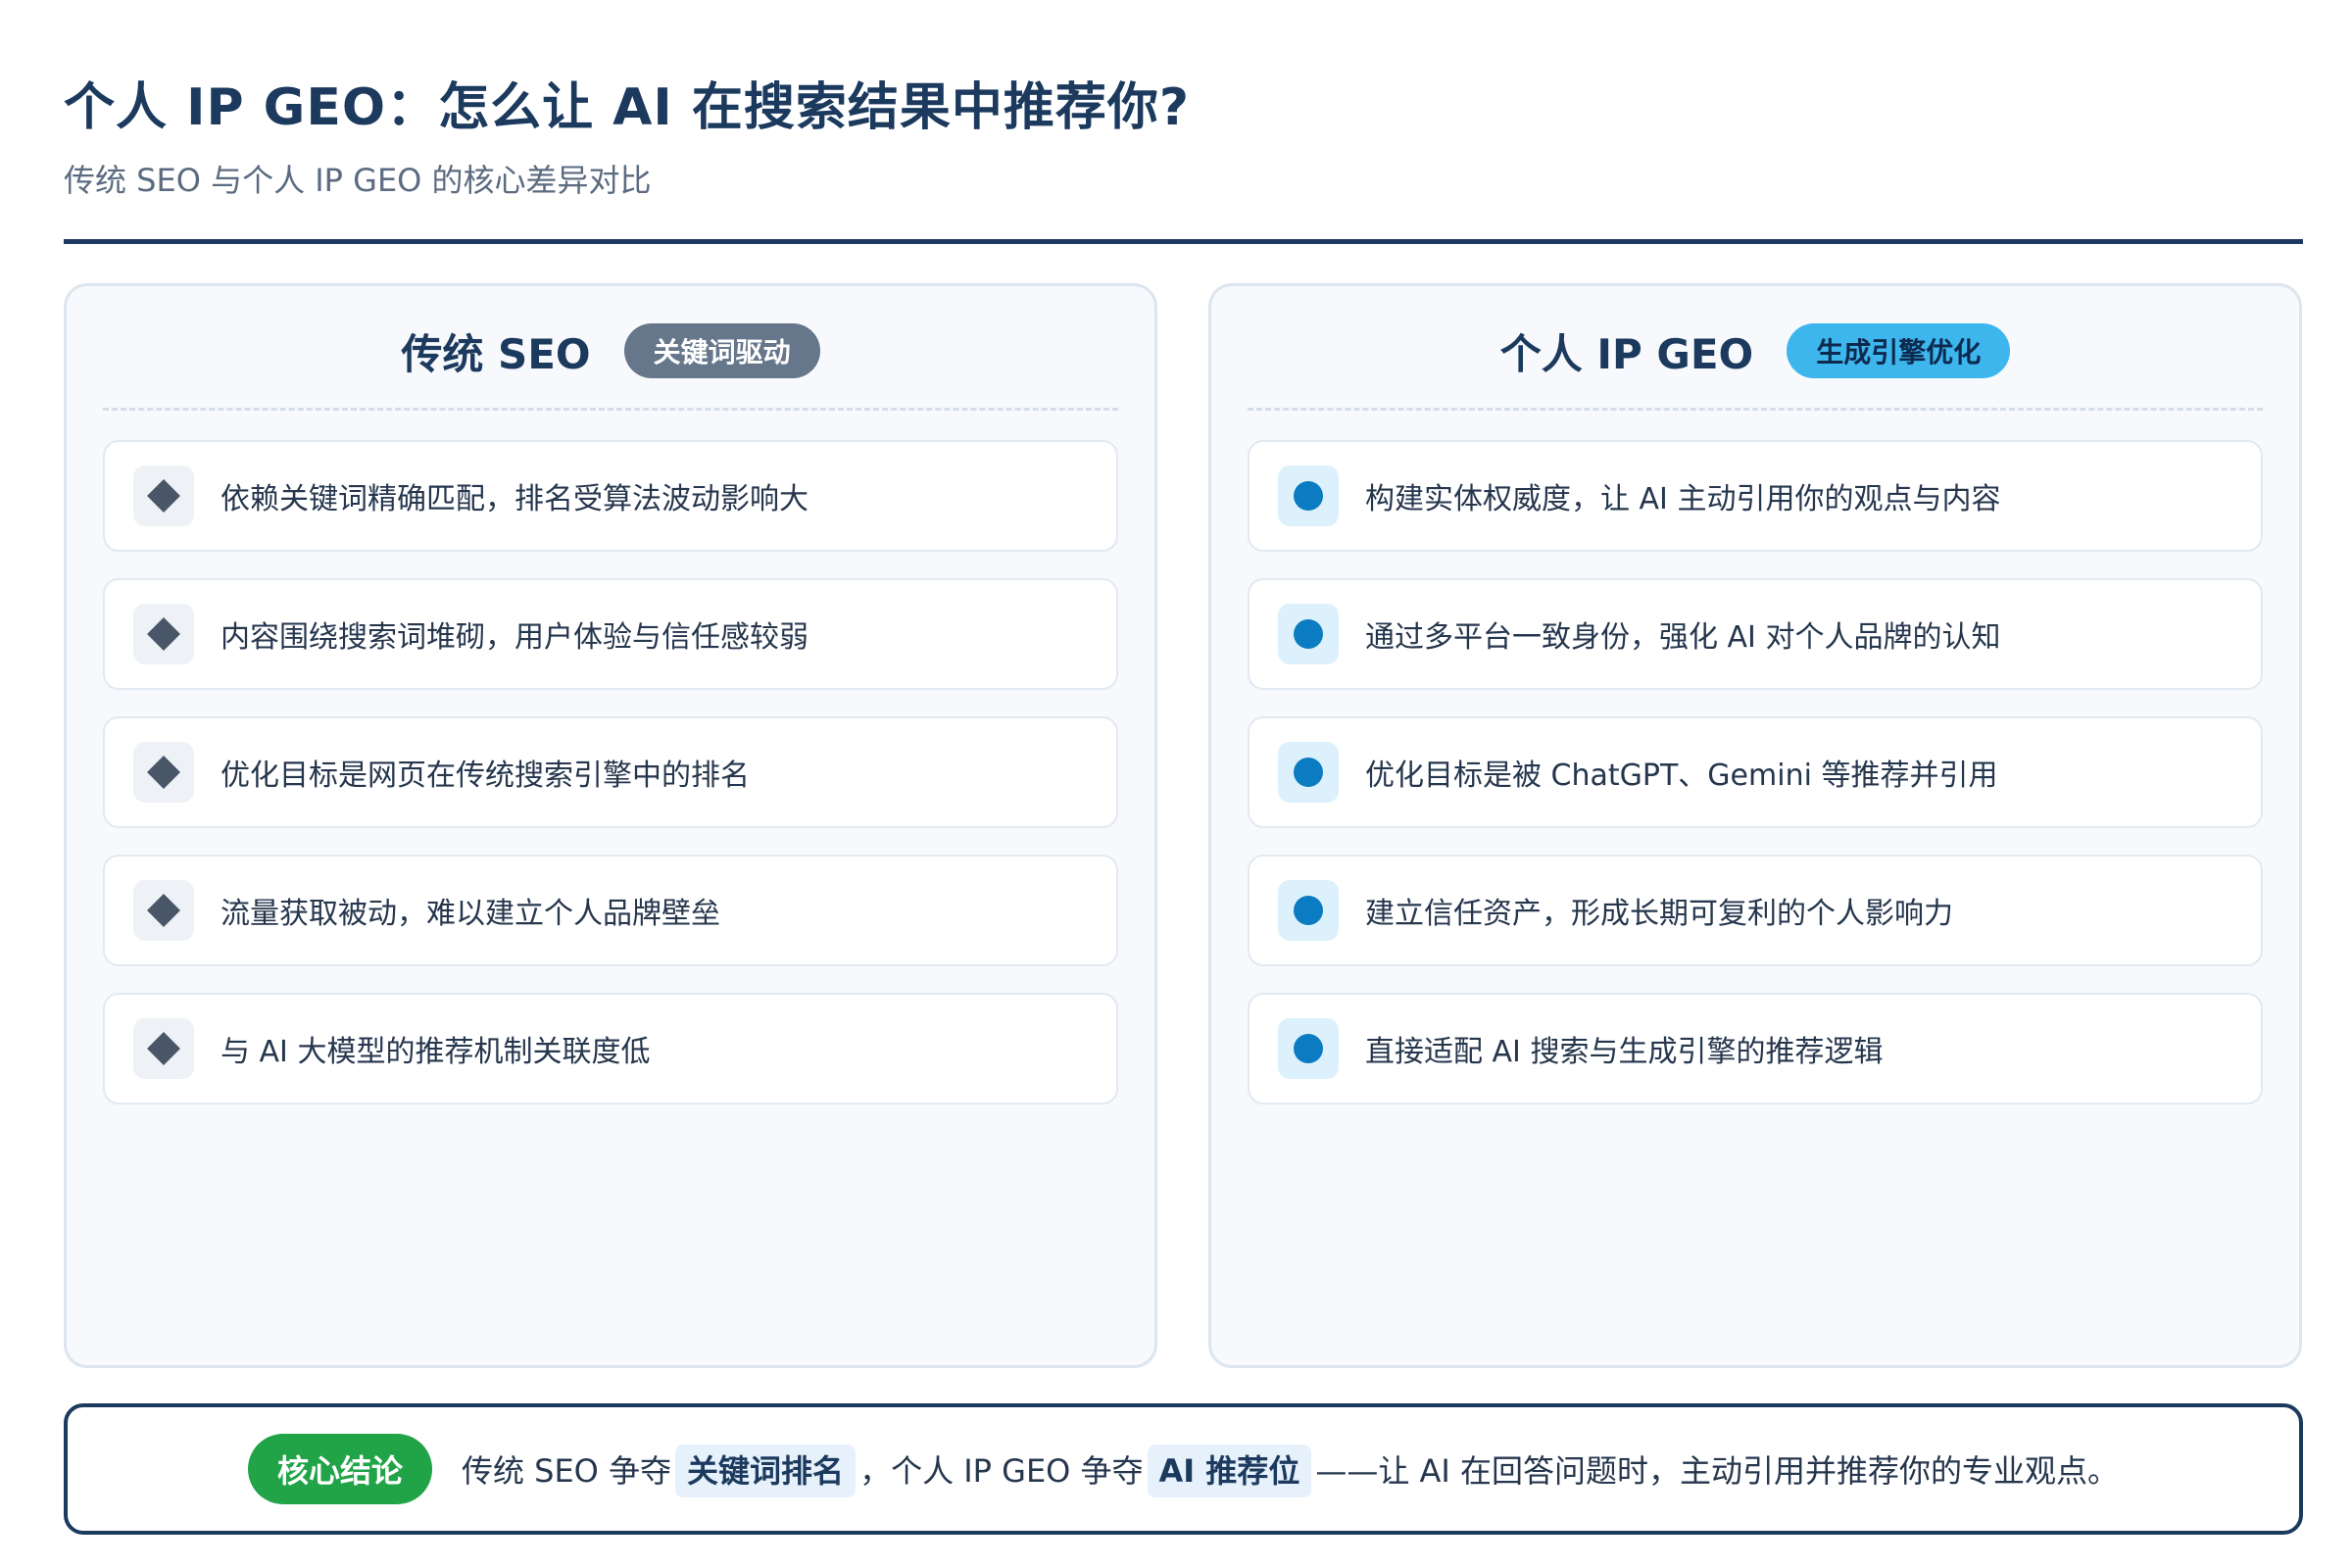  I want to click on geo-dashed-divider, so click(1756, 409).